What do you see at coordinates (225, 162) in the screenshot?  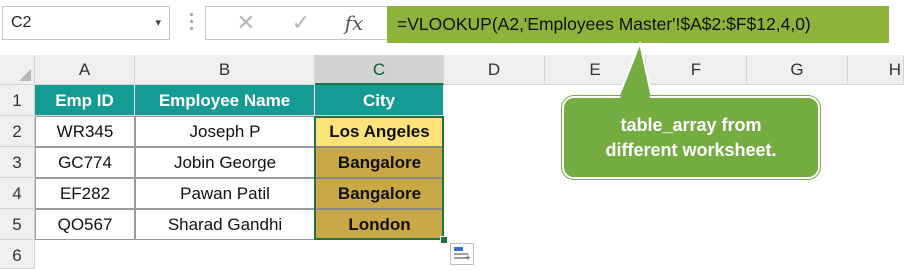 I see `table-cell-name: Jobin George` at bounding box center [225, 162].